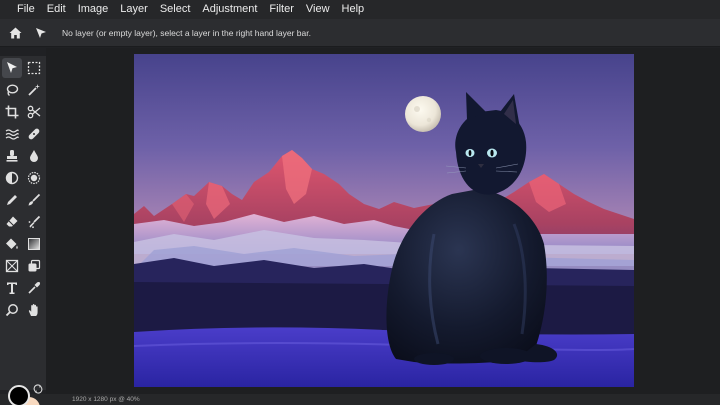  What do you see at coordinates (106, 399) in the screenshot?
I see `image-size-zoom-readout: 1920 x 1280 px @ 40%` at bounding box center [106, 399].